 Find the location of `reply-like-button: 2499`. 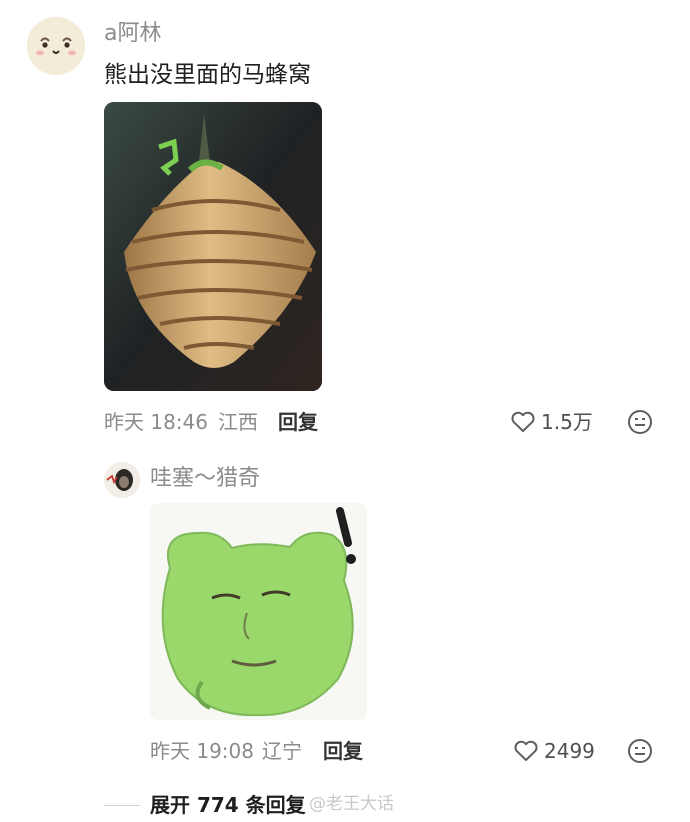

reply-like-button: 2499 is located at coordinates (558, 751).